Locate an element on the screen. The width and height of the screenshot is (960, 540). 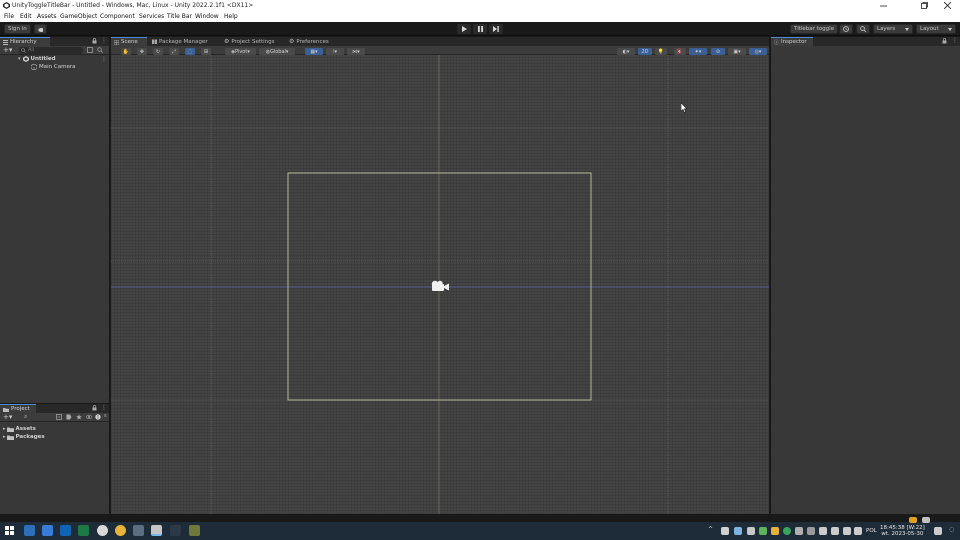
taskbar-terminal-icon is located at coordinates (175, 530).